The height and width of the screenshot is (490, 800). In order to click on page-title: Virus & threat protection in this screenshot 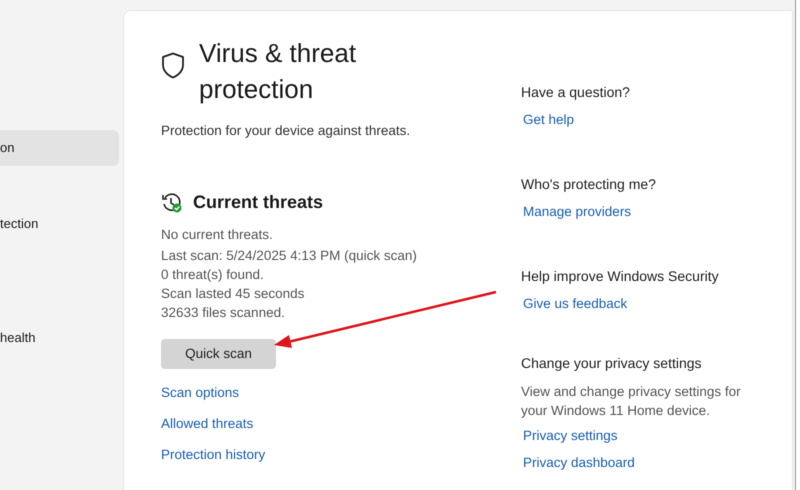, I will do `click(278, 71)`.